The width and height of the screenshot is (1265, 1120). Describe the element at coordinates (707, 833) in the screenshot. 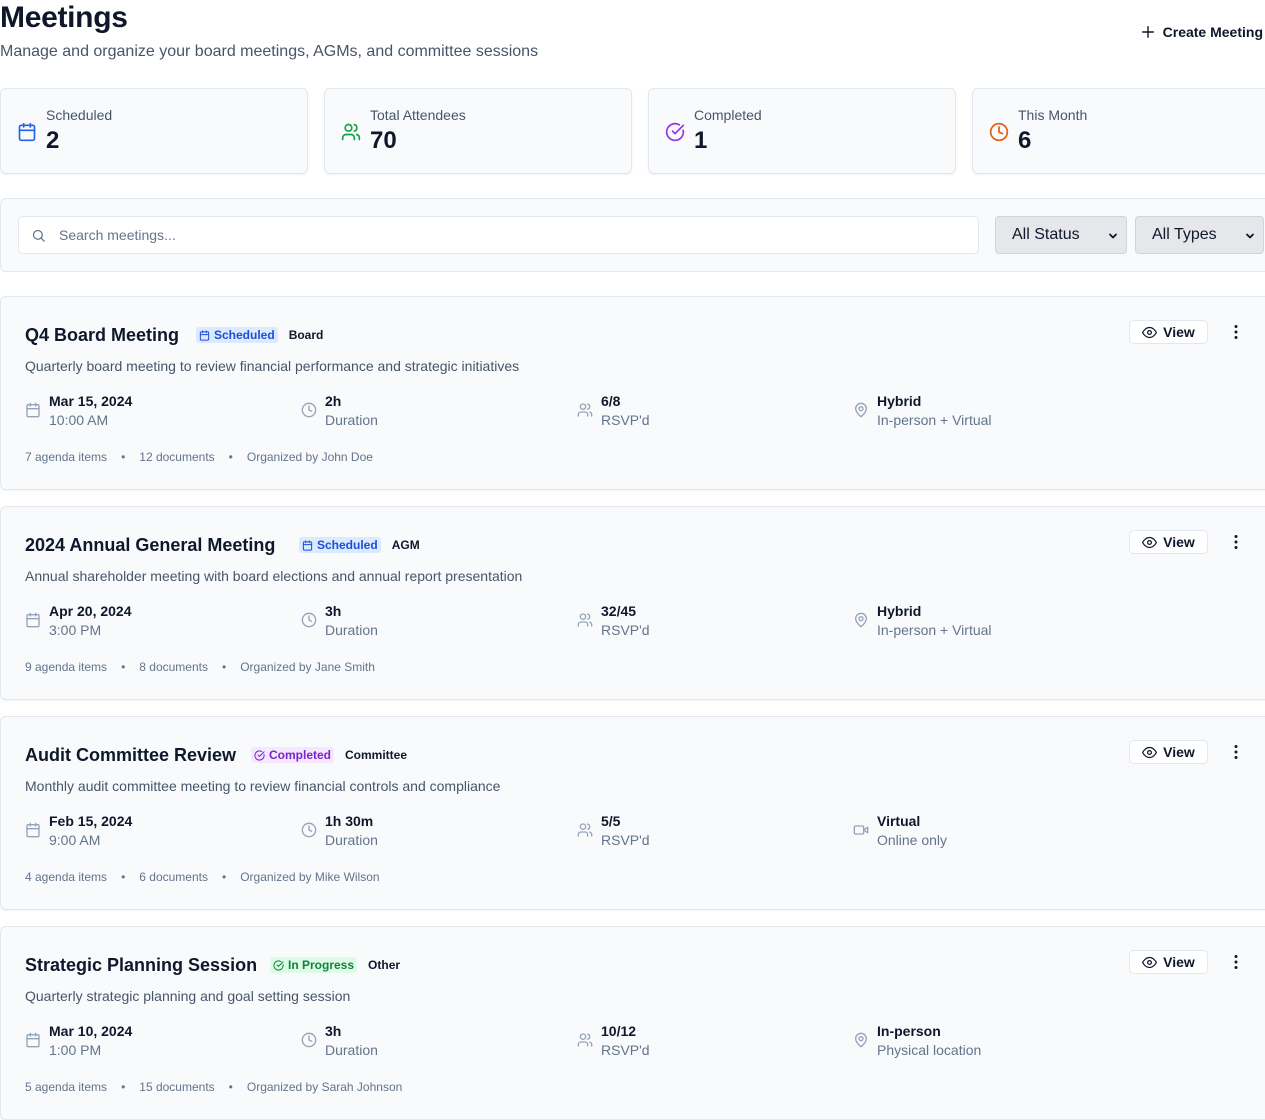

I see `meeting-rsvp: 5/5 RSVP'd` at that location.